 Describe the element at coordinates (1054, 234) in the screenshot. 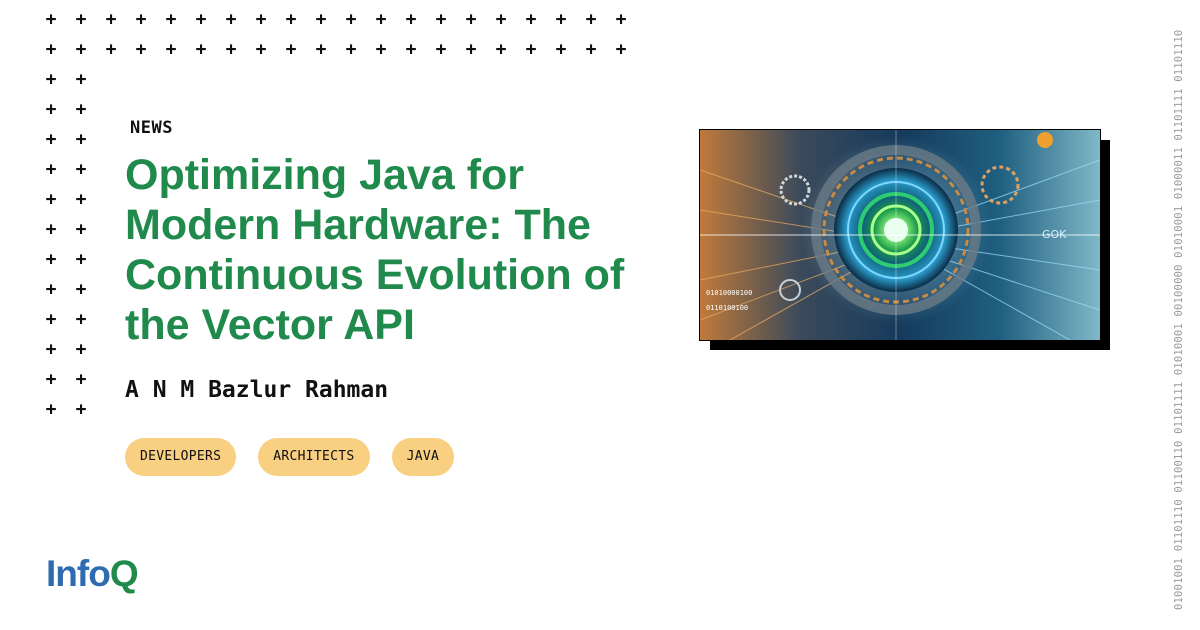

I see `hero-text-right: GOK` at that location.